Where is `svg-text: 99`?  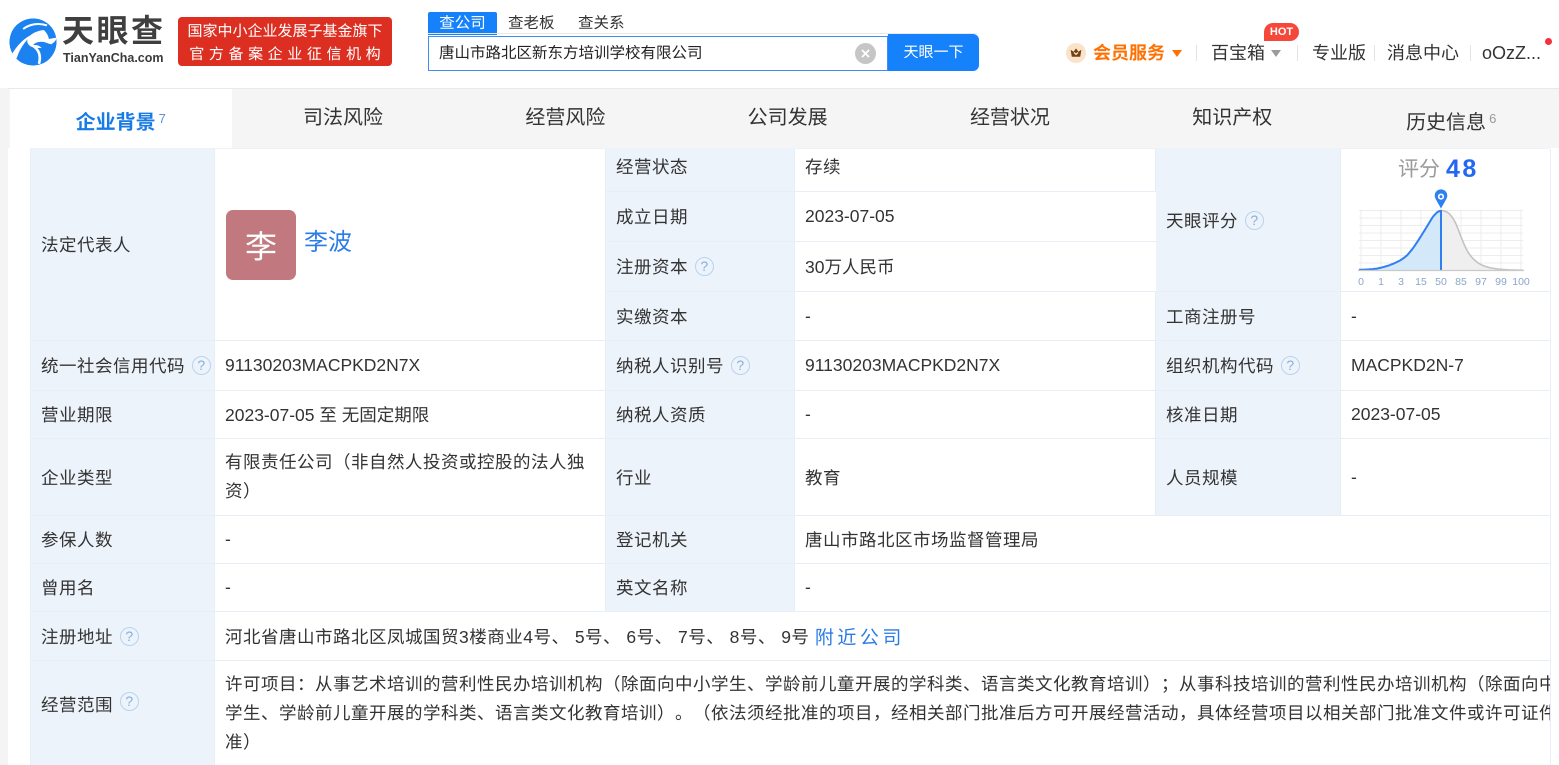
svg-text: 99 is located at coordinates (1501, 282).